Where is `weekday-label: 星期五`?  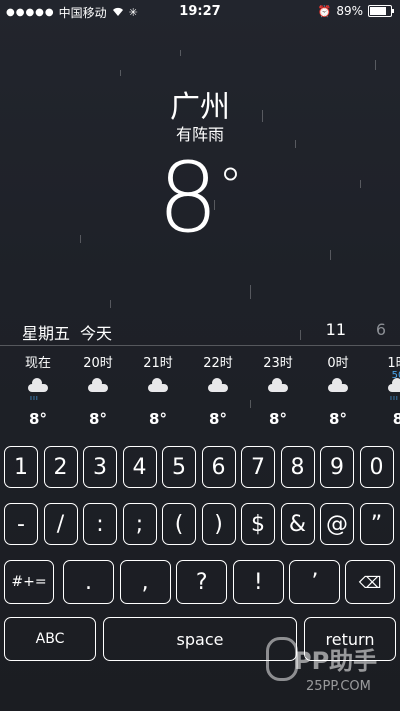
weekday-label: 星期五 is located at coordinates (46, 333).